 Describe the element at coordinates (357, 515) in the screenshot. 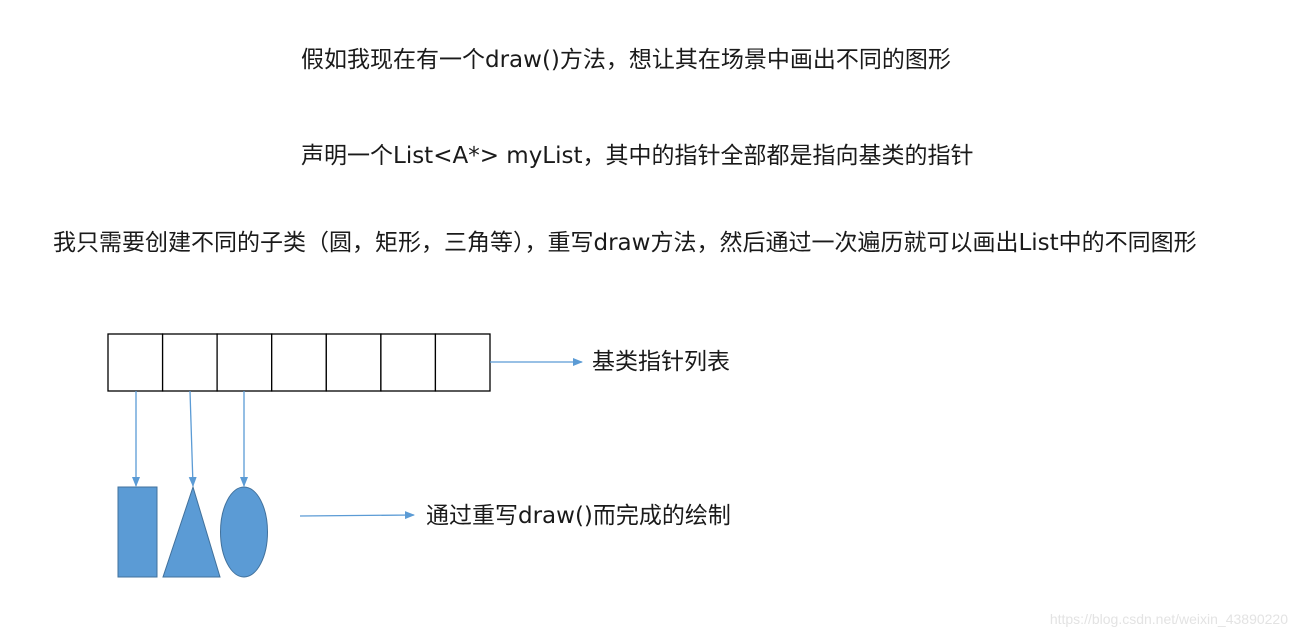

I see `draw-label-arrow` at that location.